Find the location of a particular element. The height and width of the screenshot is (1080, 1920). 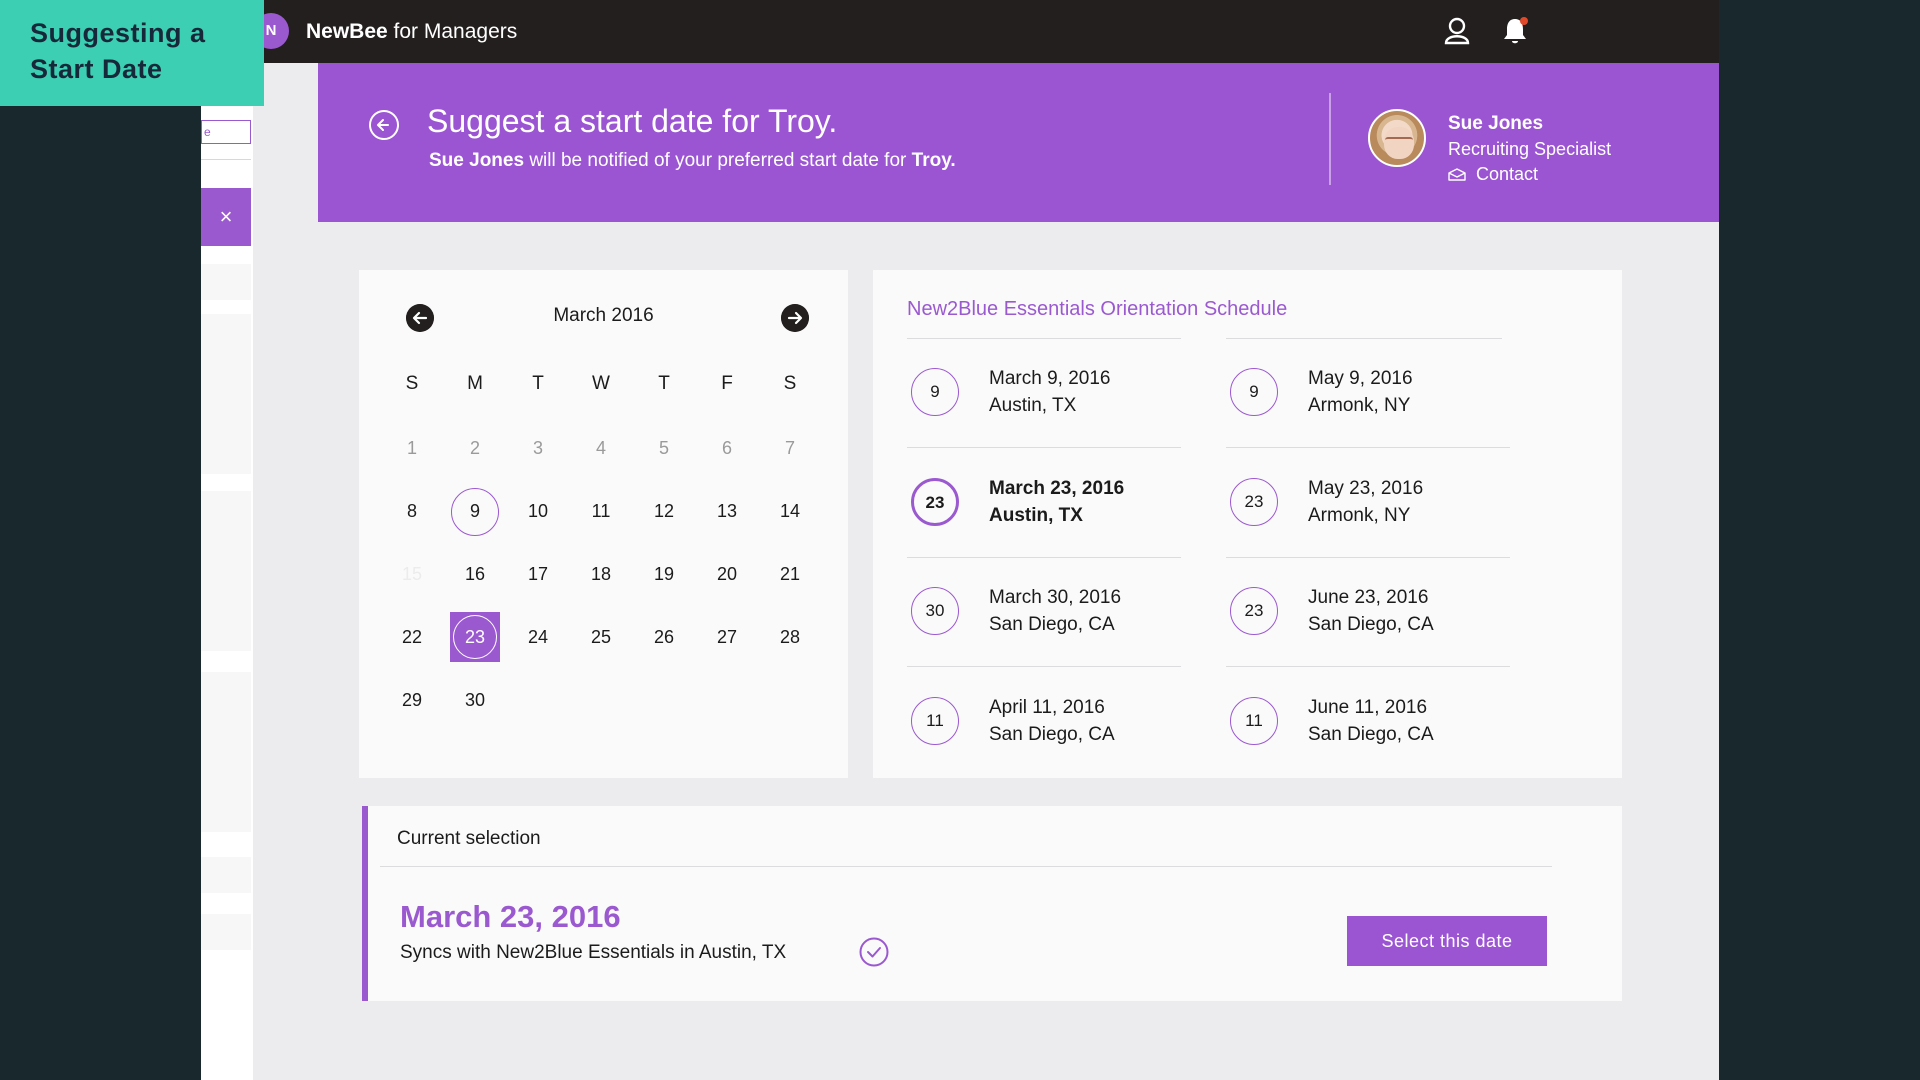

calendar-day: 30 is located at coordinates (475, 700).